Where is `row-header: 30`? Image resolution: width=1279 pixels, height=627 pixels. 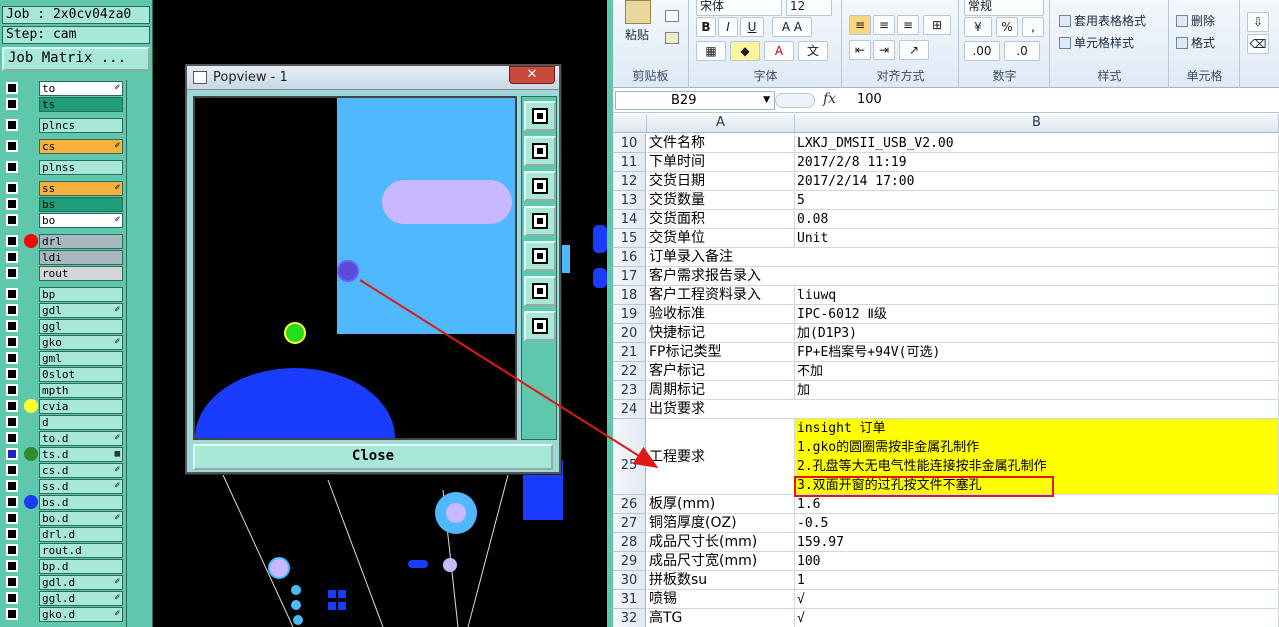 row-header: 30 is located at coordinates (629, 580).